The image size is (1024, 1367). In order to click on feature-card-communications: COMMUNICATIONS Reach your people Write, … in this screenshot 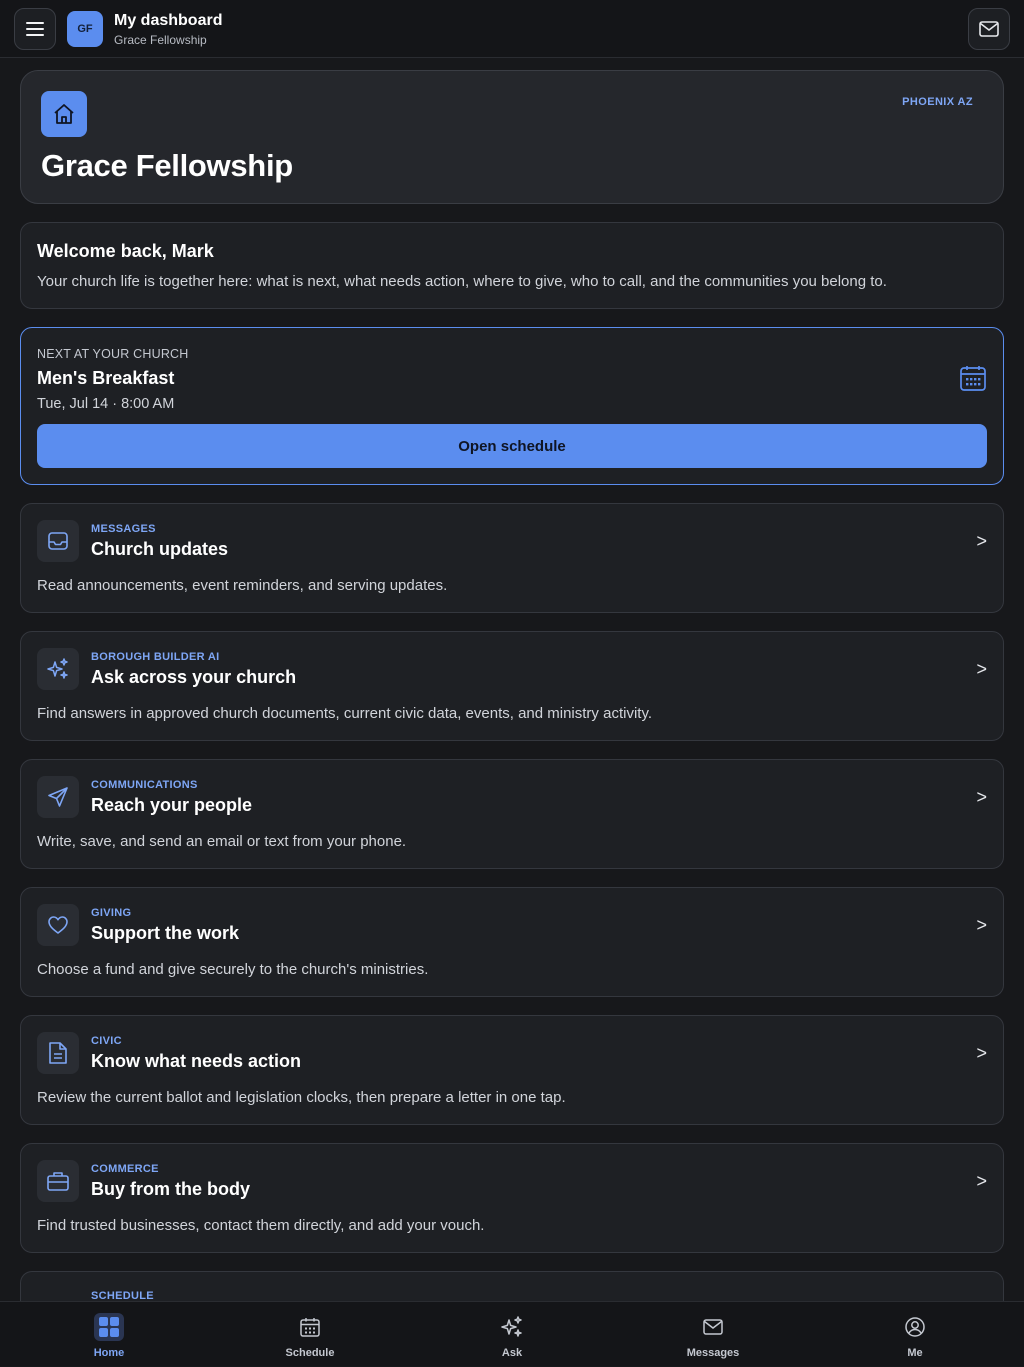, I will do `click(512, 814)`.